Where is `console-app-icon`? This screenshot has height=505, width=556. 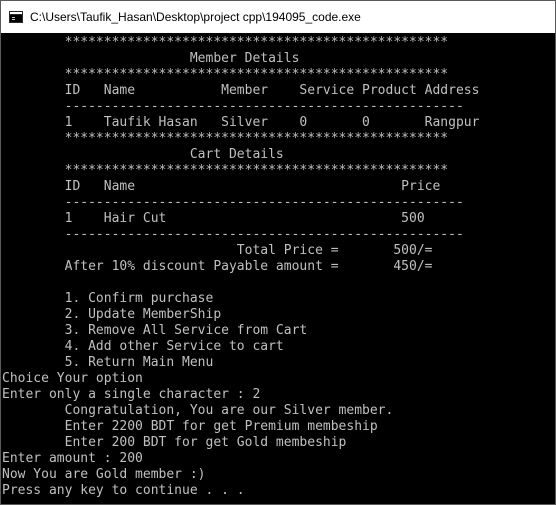 console-app-icon is located at coordinates (16, 17).